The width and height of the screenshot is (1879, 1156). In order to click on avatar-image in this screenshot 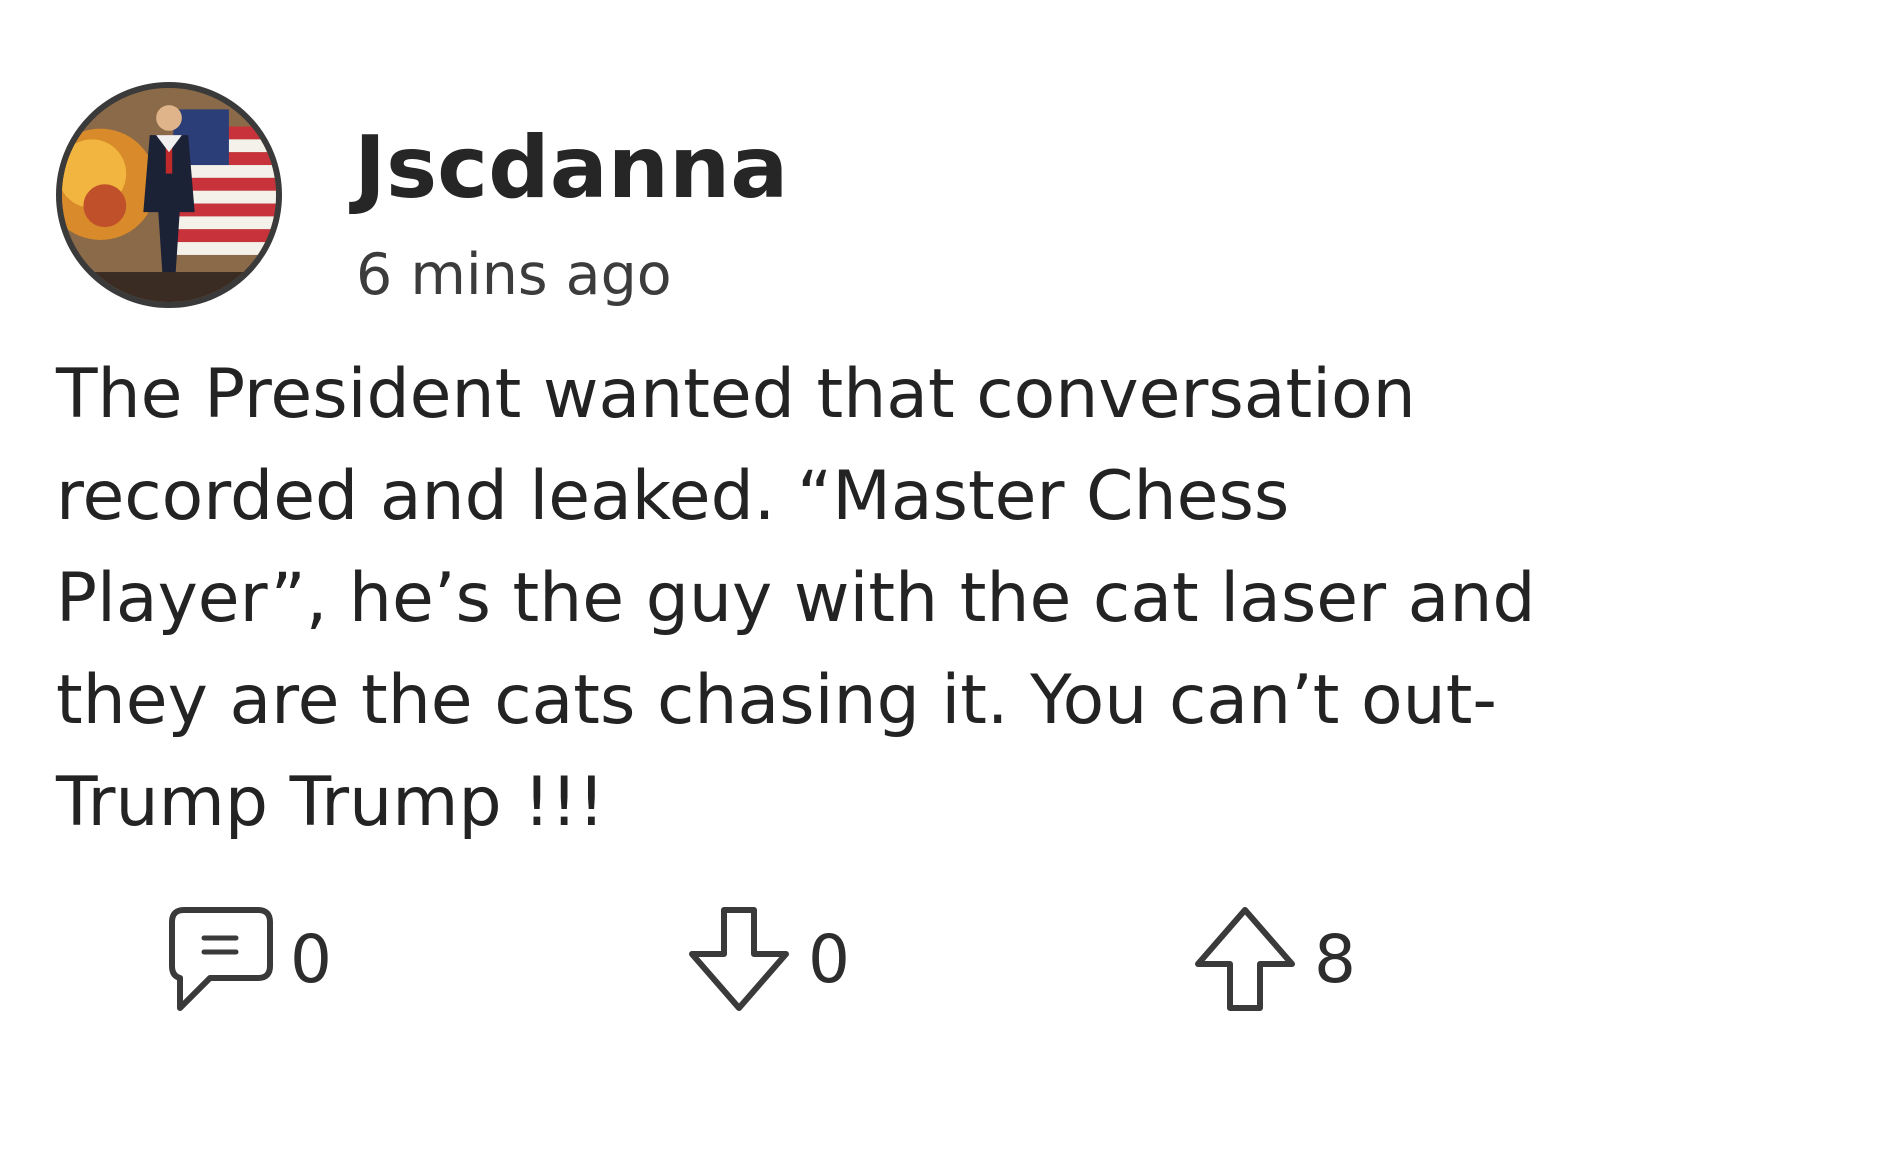, I will do `click(169, 195)`.